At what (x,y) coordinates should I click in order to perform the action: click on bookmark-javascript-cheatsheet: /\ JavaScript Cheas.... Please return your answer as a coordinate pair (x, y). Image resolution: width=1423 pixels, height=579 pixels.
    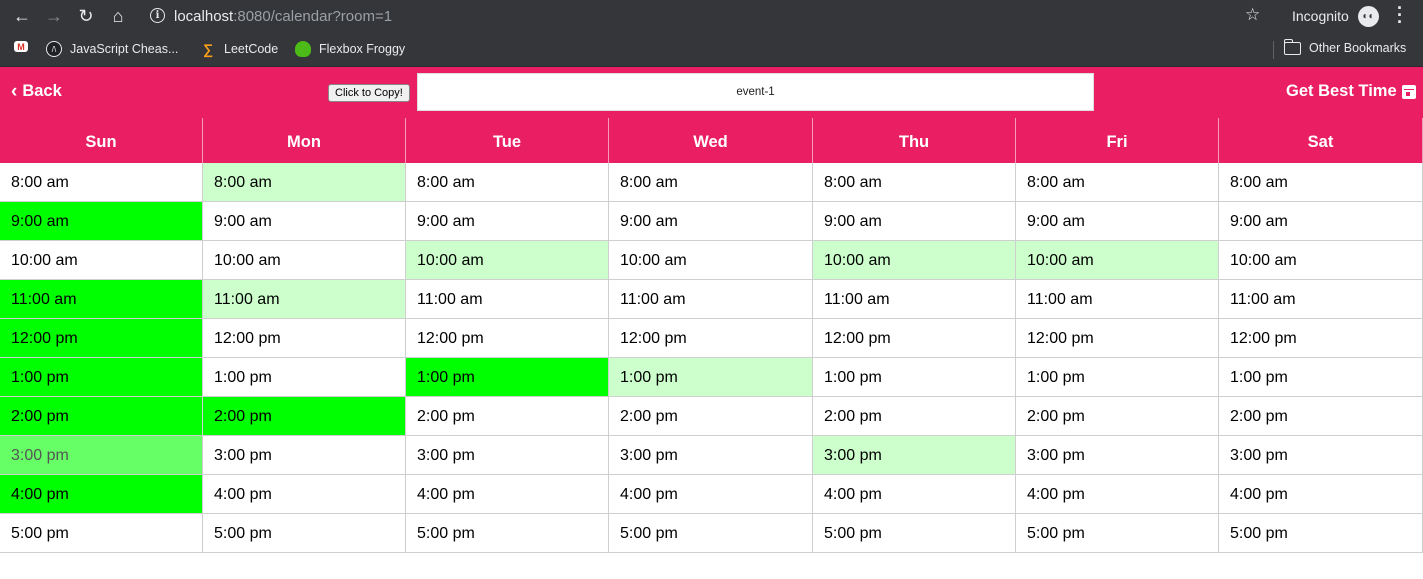
    Looking at the image, I should click on (112, 49).